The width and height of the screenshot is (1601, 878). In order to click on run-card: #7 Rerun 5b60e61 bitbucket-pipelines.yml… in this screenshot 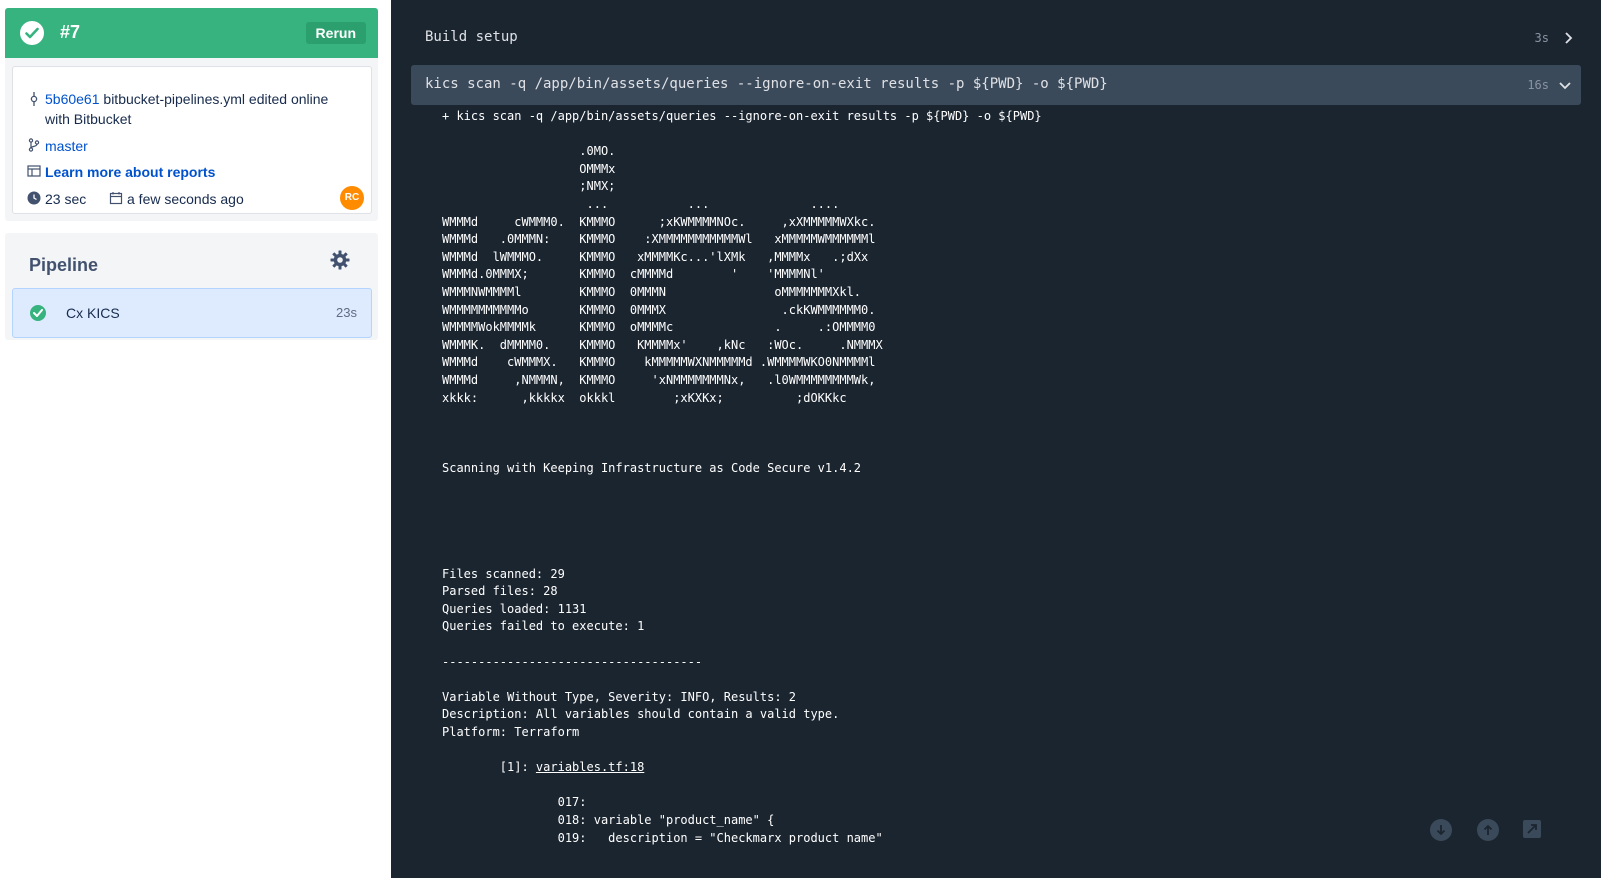, I will do `click(191, 114)`.